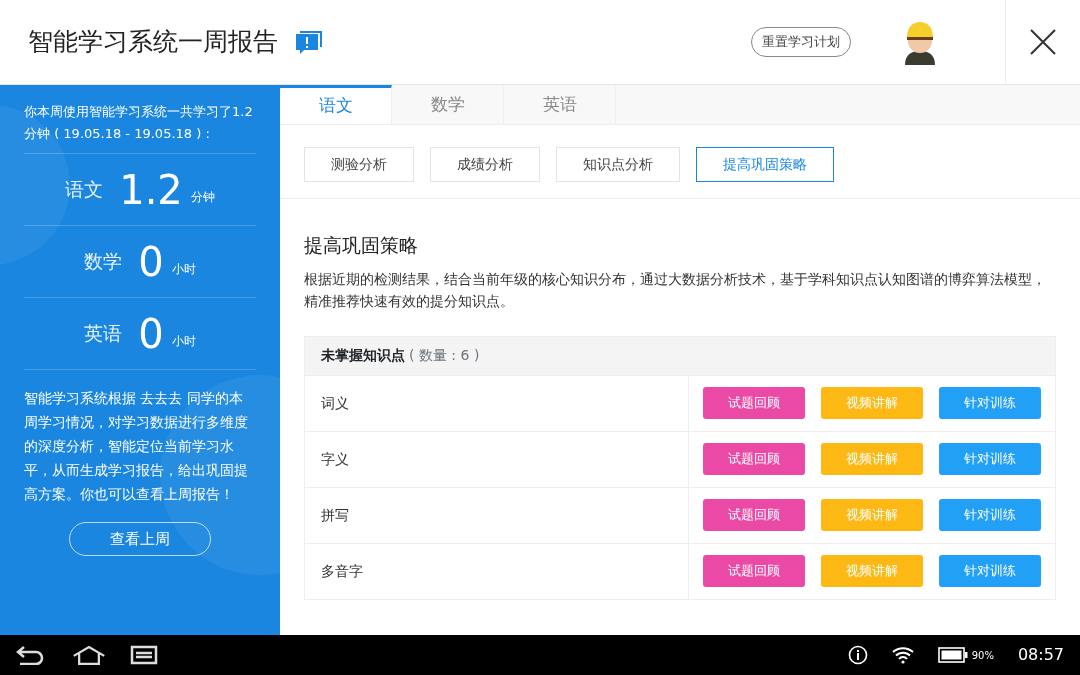  Describe the element at coordinates (84, 190) in the screenshot. I see `subject-label: 语文` at that location.